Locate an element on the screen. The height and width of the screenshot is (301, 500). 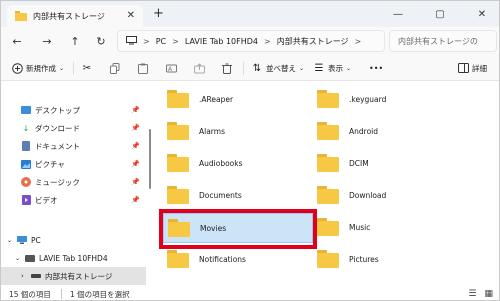
new-tab-button: + is located at coordinates (158, 13).